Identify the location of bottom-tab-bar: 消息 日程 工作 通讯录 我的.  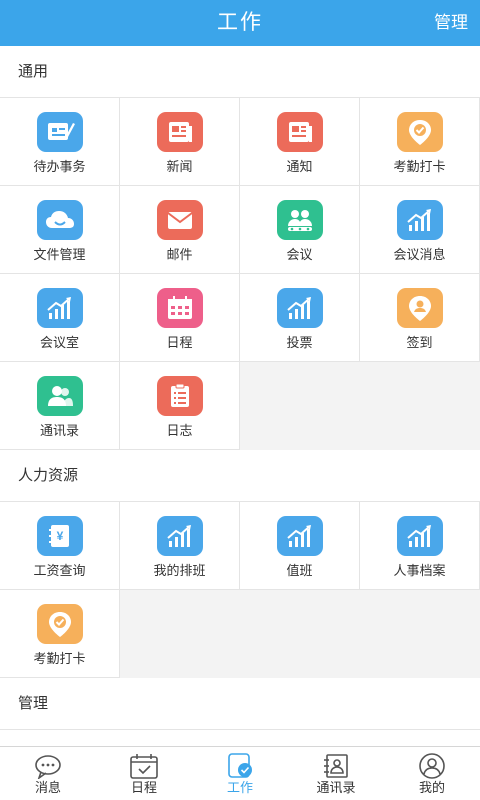
(240, 773).